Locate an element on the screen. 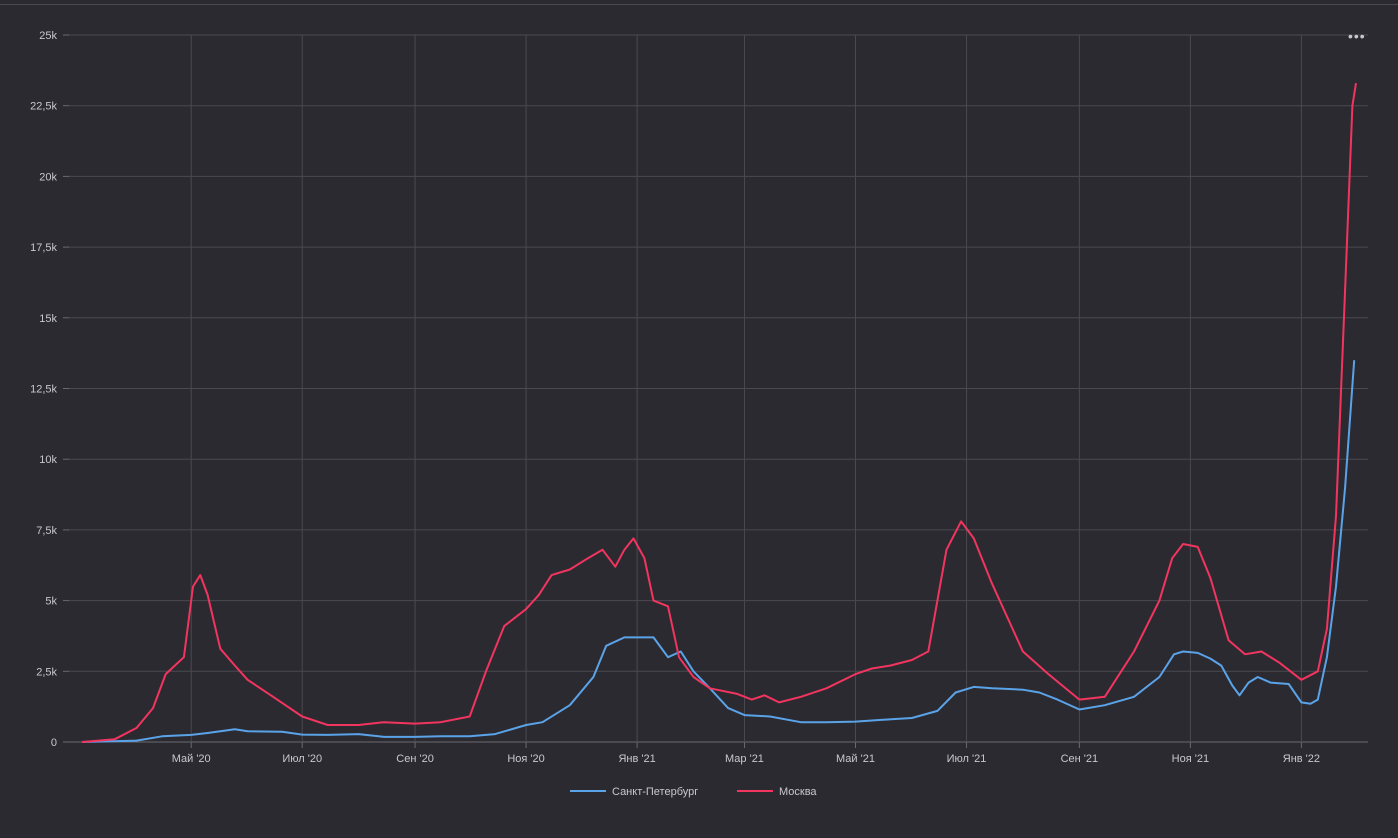 The image size is (1398, 838). x-tick-label: Май '21 is located at coordinates (855, 759).